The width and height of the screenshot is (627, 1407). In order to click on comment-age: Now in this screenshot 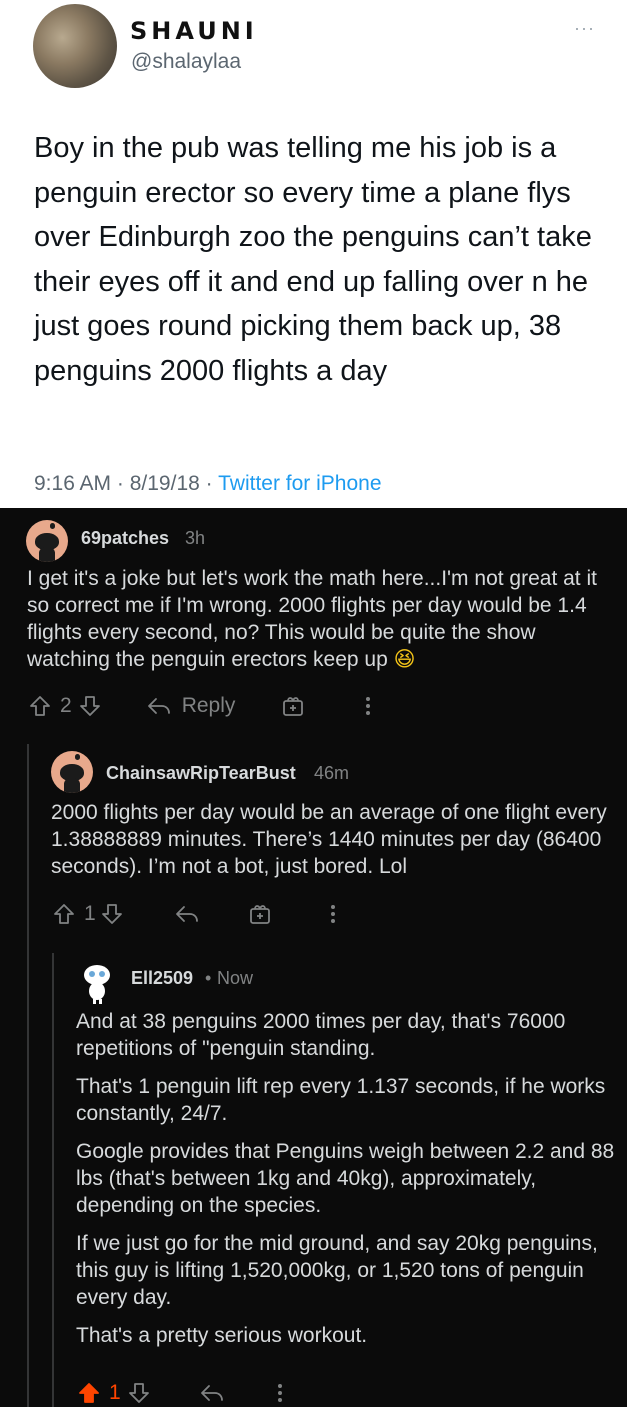, I will do `click(235, 978)`.